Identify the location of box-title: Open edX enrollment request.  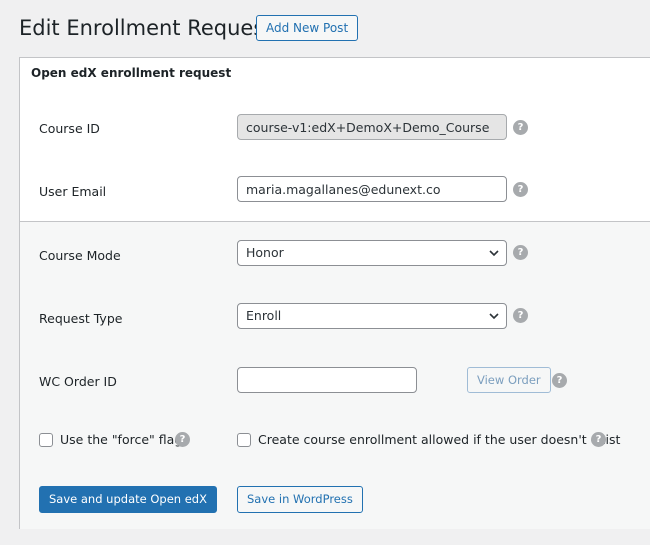
(131, 73).